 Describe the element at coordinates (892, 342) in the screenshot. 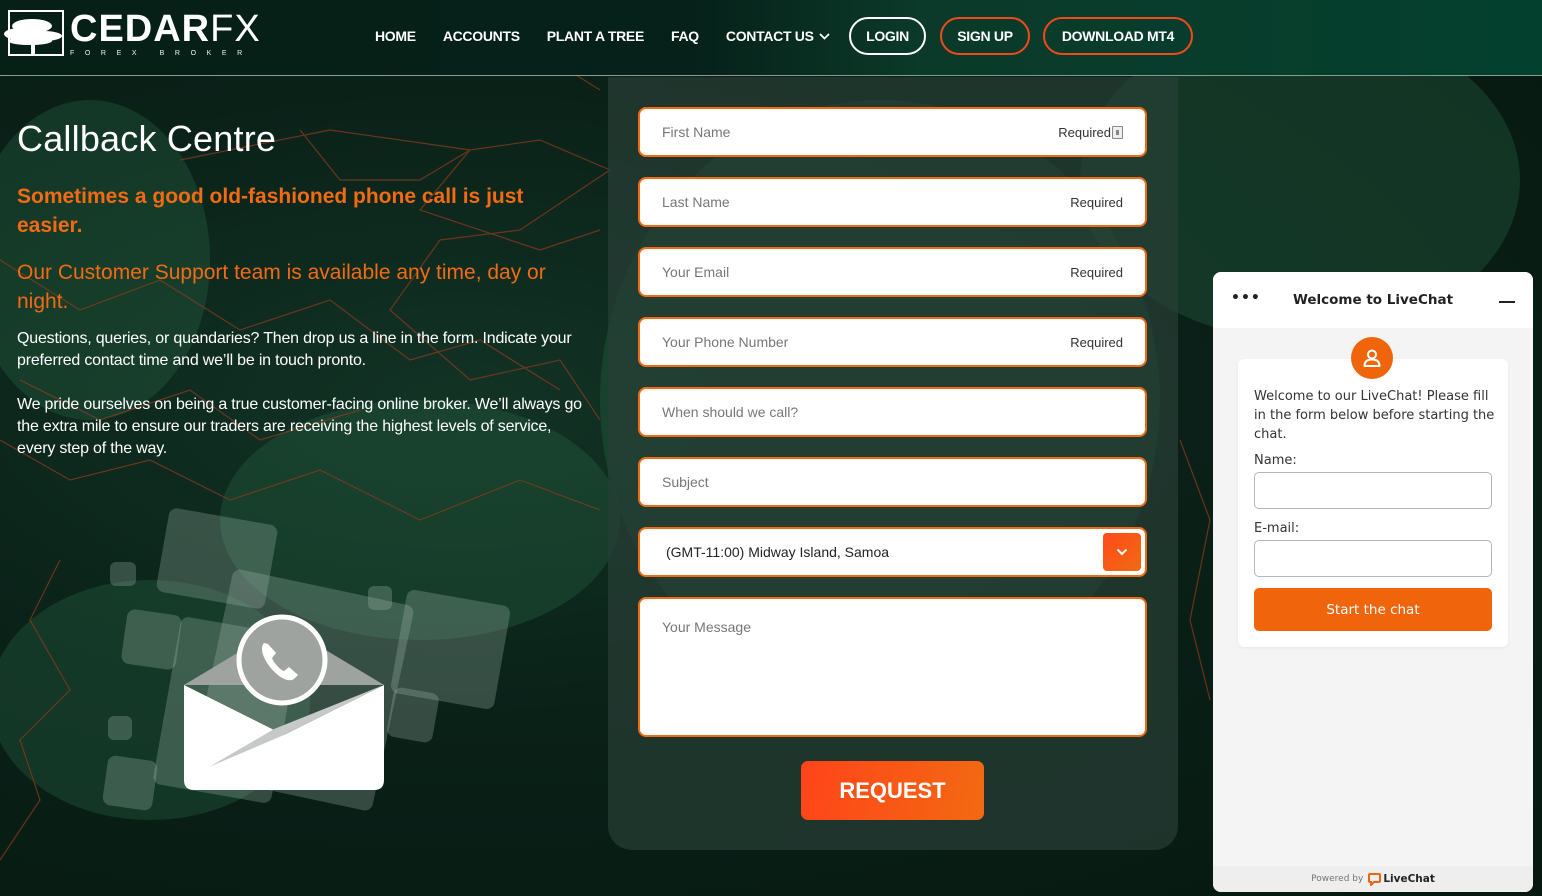

I see `phone-number-field: Your Phone Number Required` at that location.